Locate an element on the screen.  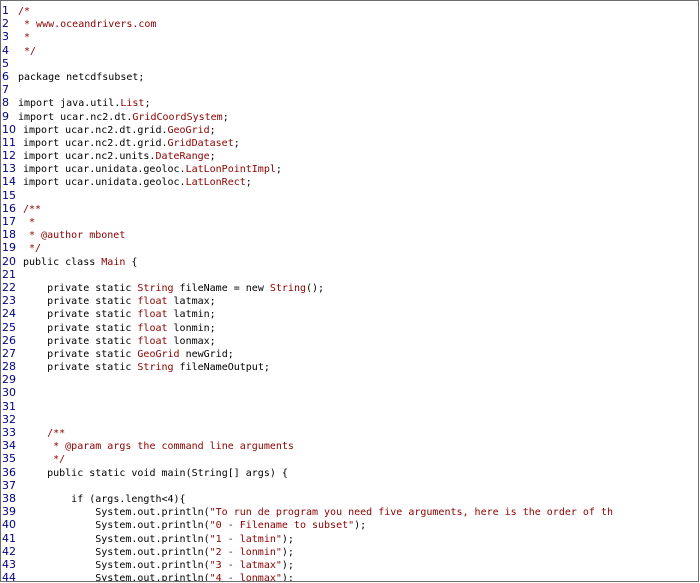
code-line: 41 System.out.println("1 - latmin"); is located at coordinates (350, 538).